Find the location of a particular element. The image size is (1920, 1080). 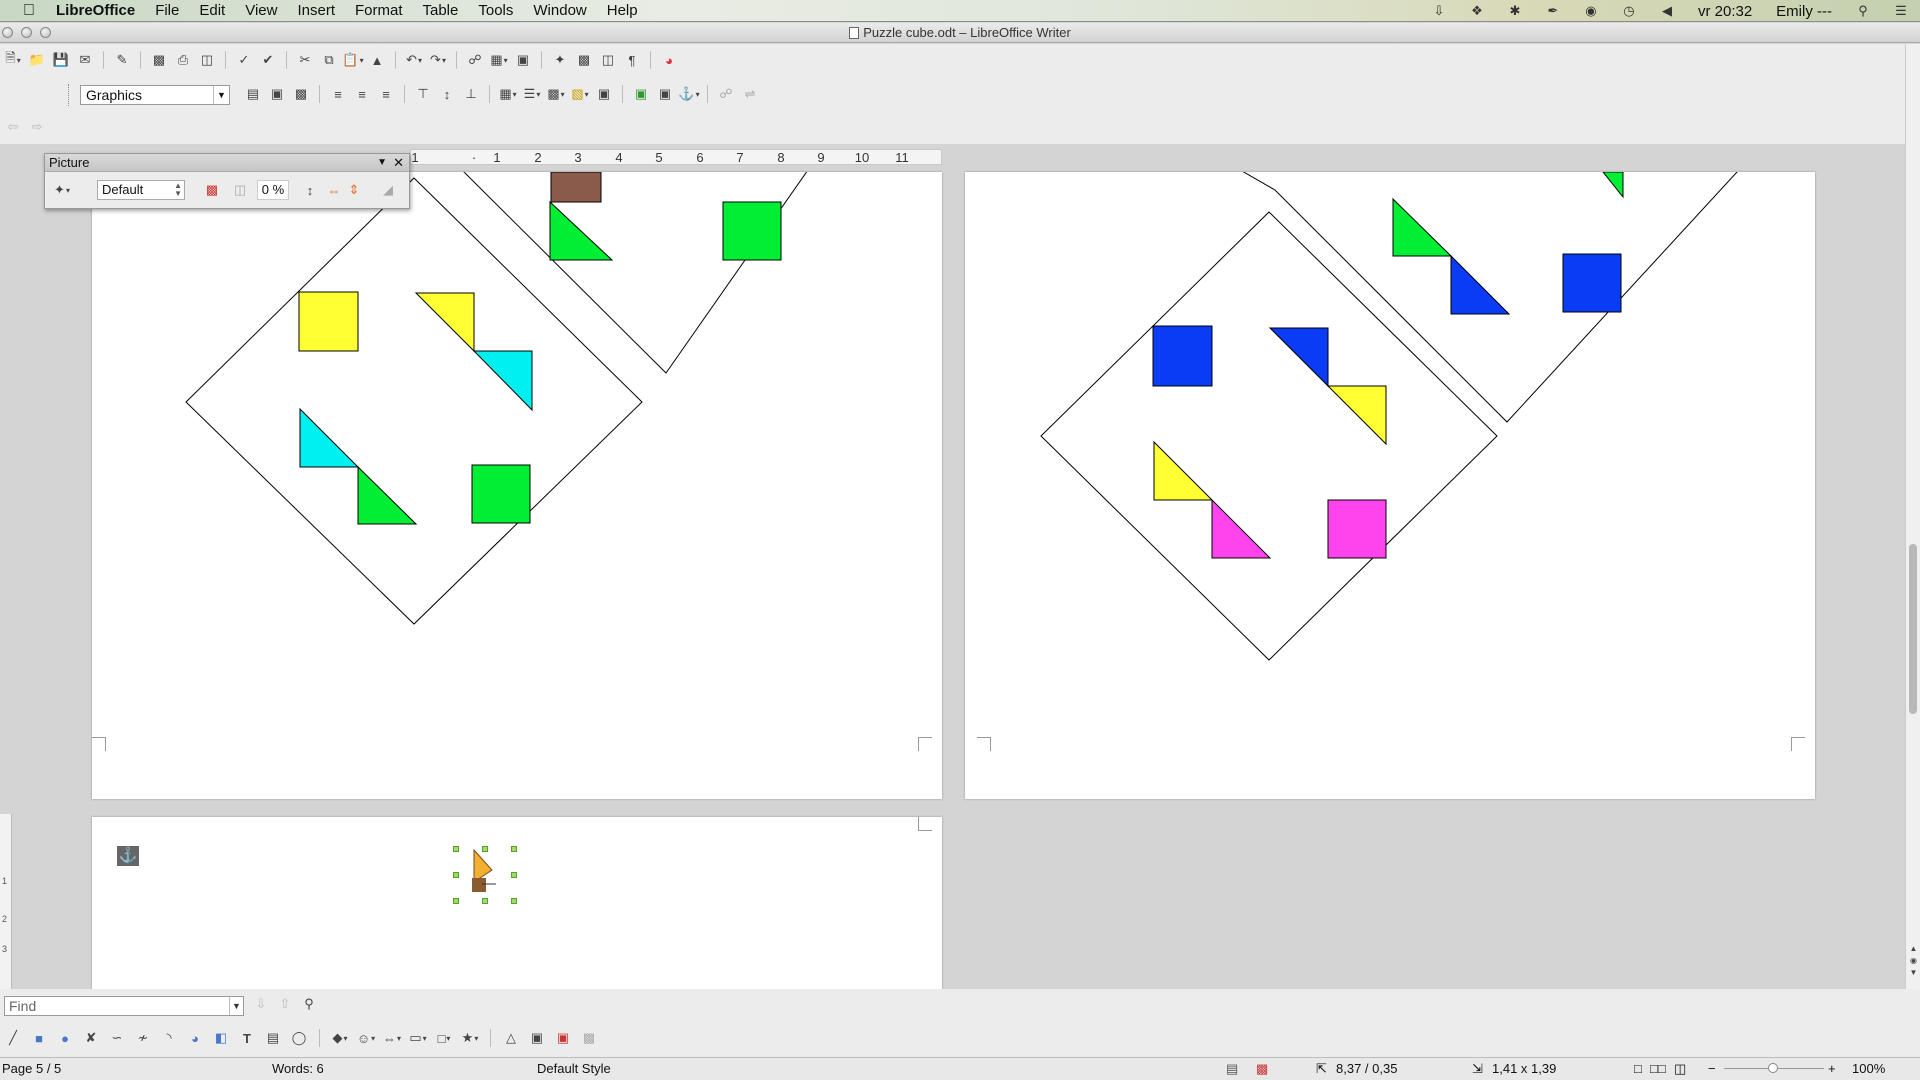

copy-icon: ⧉ is located at coordinates (329, 60).